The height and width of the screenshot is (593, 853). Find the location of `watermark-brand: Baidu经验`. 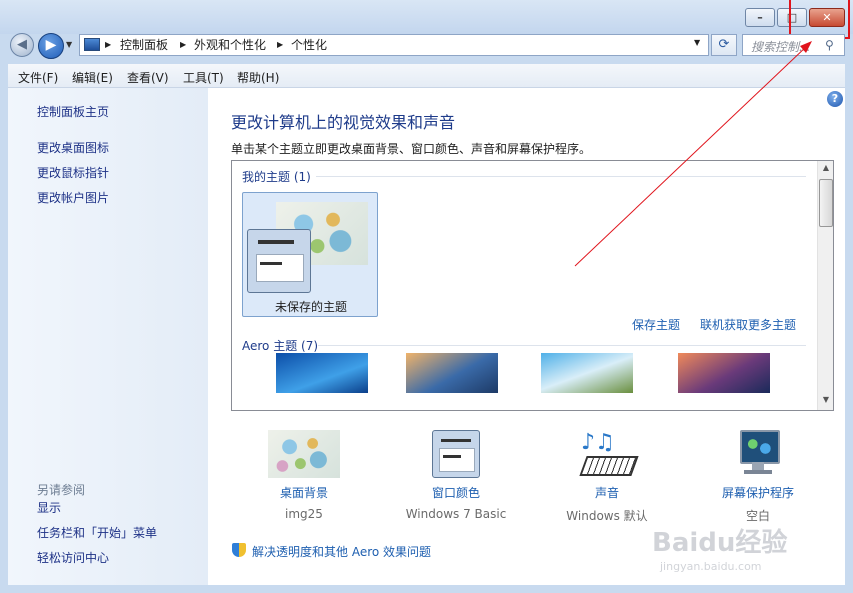

watermark-brand: Baidu经验 is located at coordinates (720, 543).